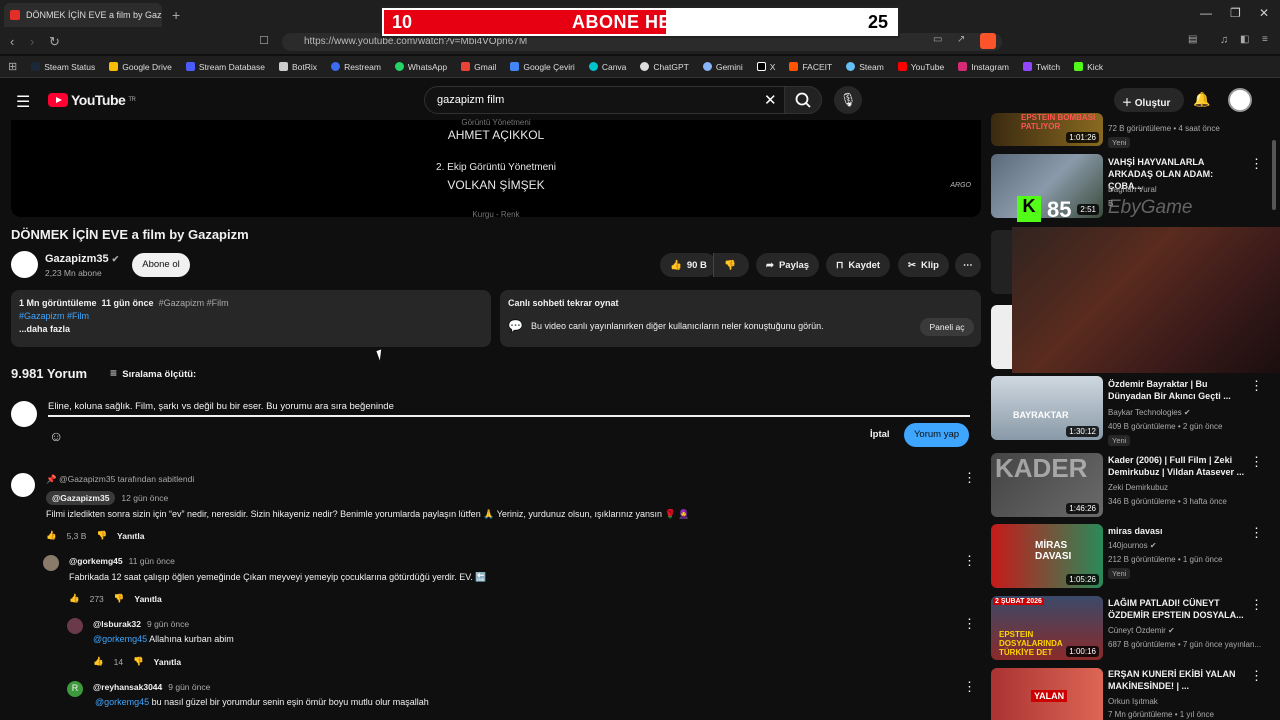 Image resolution: width=1280 pixels, height=720 pixels. What do you see at coordinates (152, 561) in the screenshot?
I see `comment-time: 11 gün önce` at bounding box center [152, 561].